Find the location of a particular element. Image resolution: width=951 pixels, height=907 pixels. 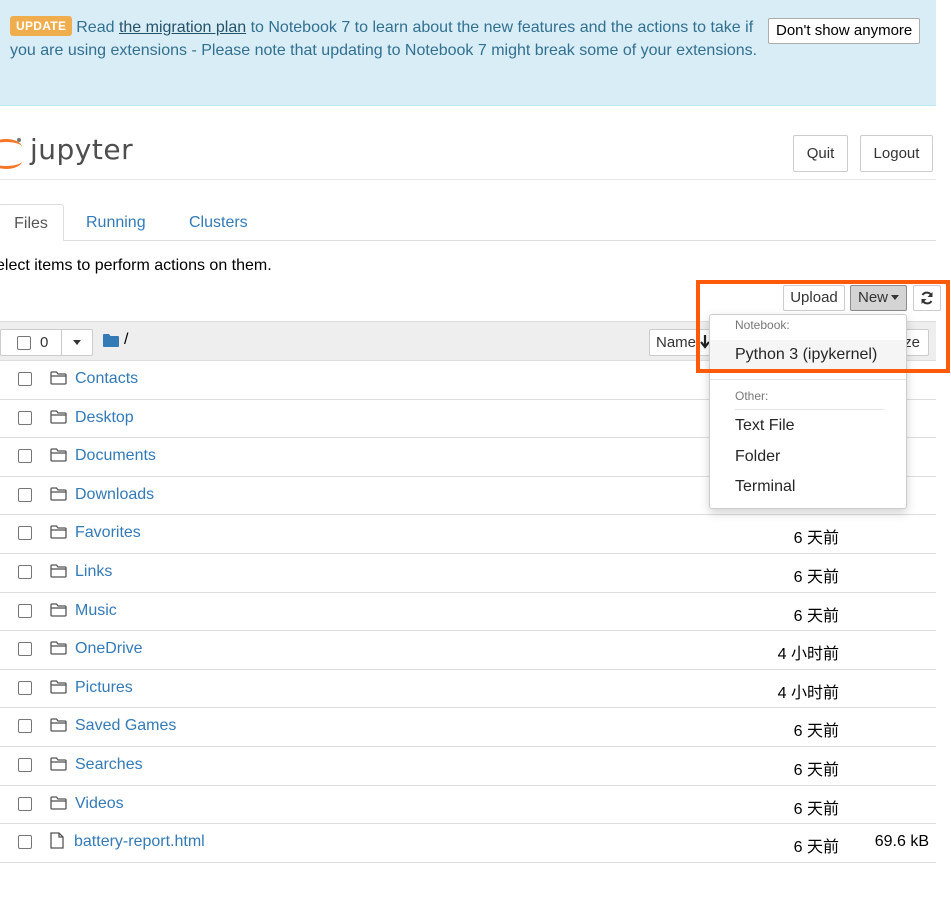

item-name-link: Contacts is located at coordinates (106, 379).